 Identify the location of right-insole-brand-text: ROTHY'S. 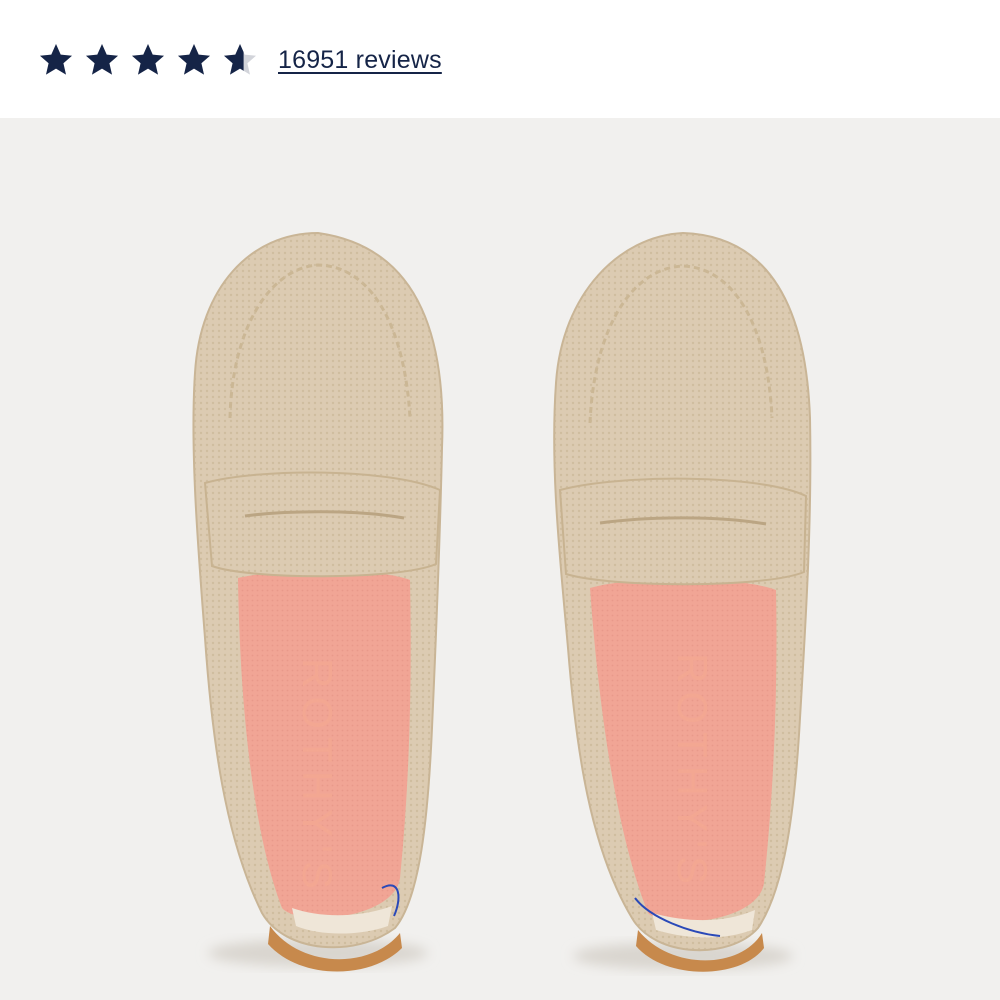
(692, 772).